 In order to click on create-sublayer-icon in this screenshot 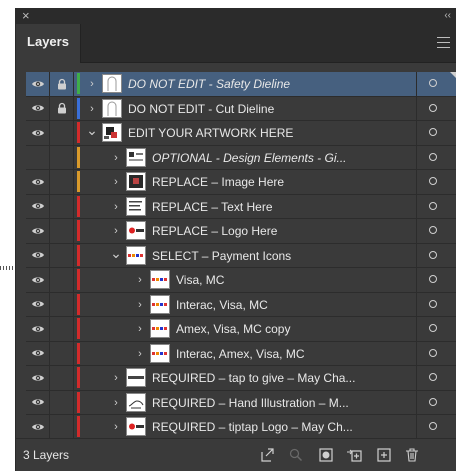, I will do `click(354, 455)`.